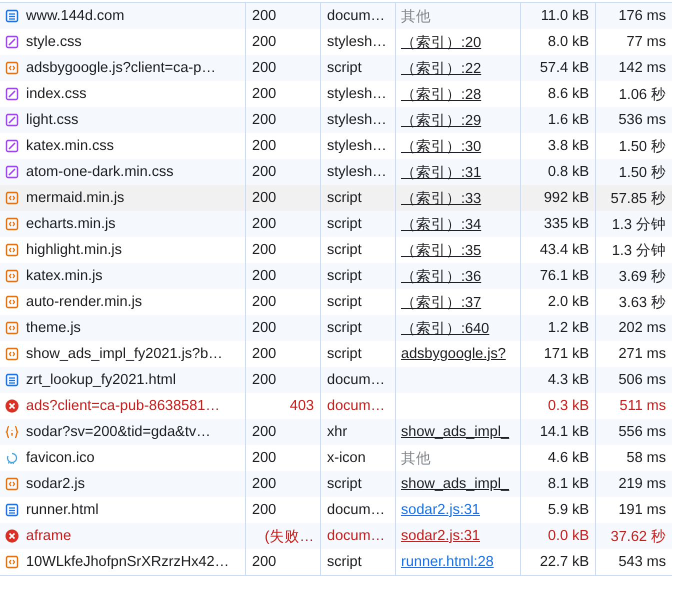  What do you see at coordinates (441, 224) in the screenshot?
I see `initiator-link: （索引）:34` at bounding box center [441, 224].